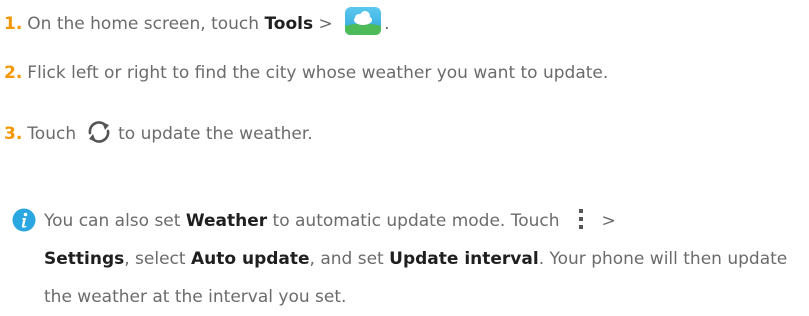 This screenshot has width=809, height=316. I want to click on settings-label: Settings, so click(84, 259).